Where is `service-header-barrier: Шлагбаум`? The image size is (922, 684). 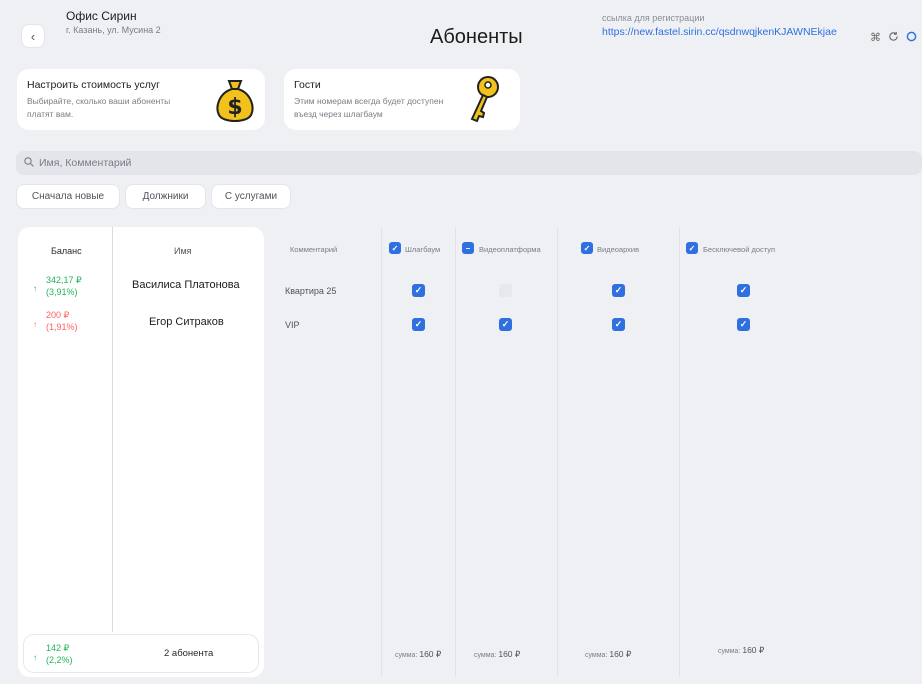
service-header-barrier: Шлагбаум is located at coordinates (423, 249).